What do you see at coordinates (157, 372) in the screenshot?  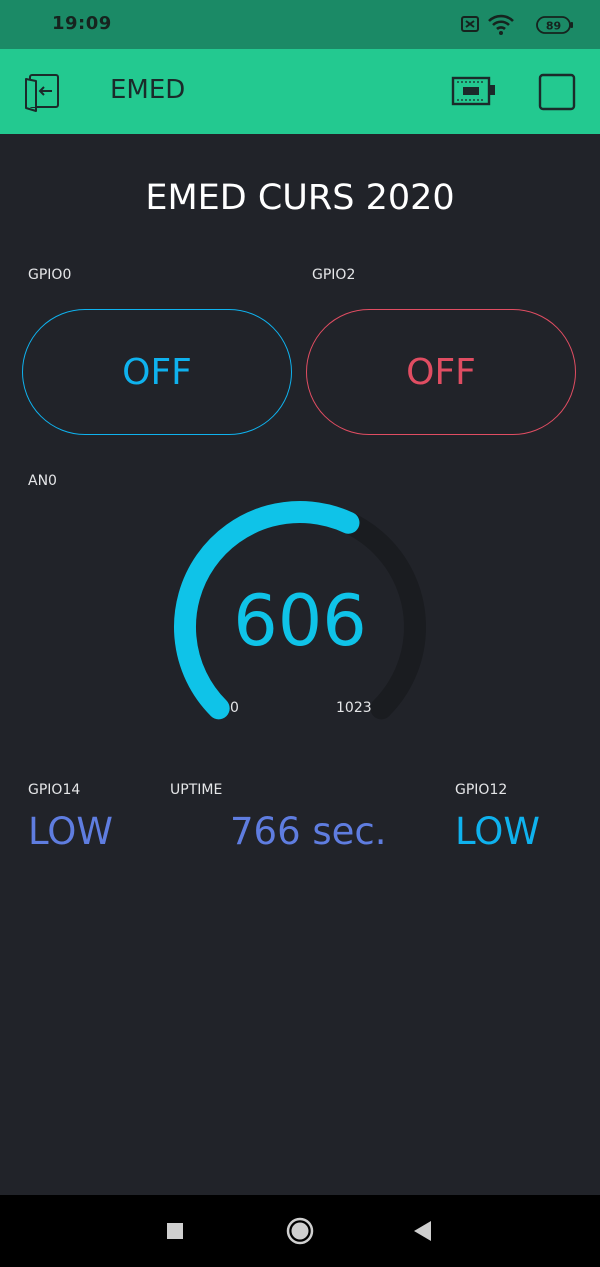 I see `gpio0-button: OFF` at bounding box center [157, 372].